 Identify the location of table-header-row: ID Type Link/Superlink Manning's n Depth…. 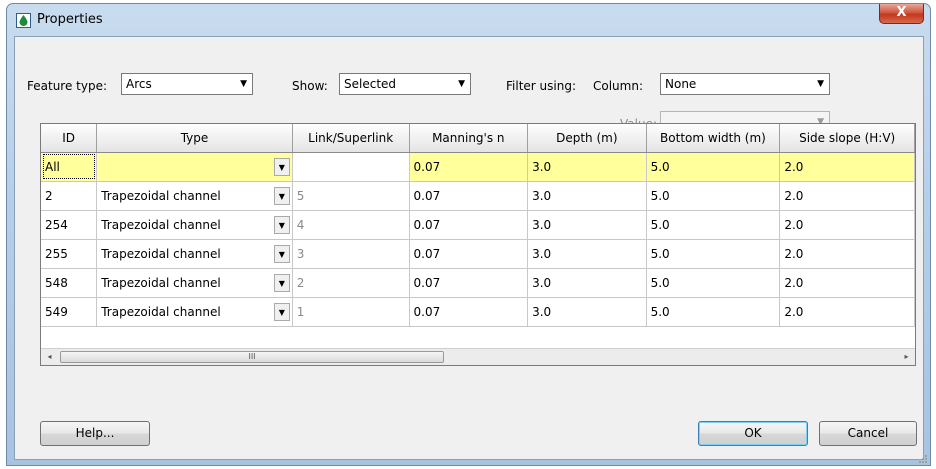
(478, 138).